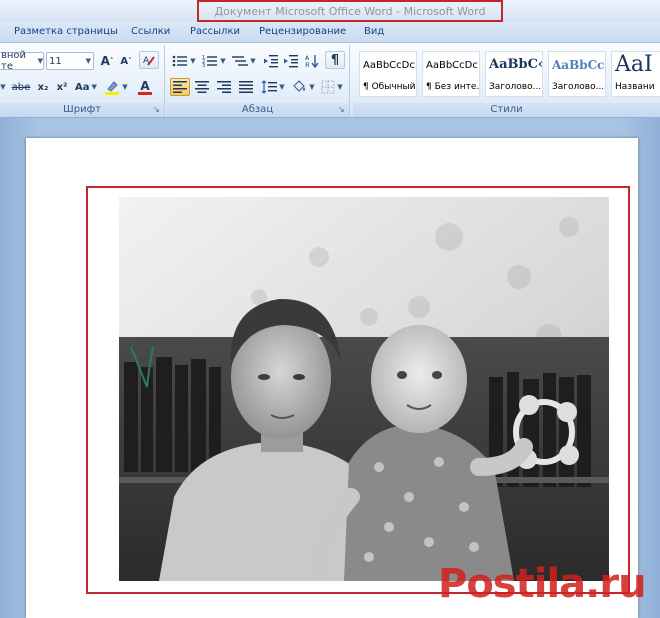 The height and width of the screenshot is (618, 660). I want to click on borders-button: ▼, so click(332, 87).